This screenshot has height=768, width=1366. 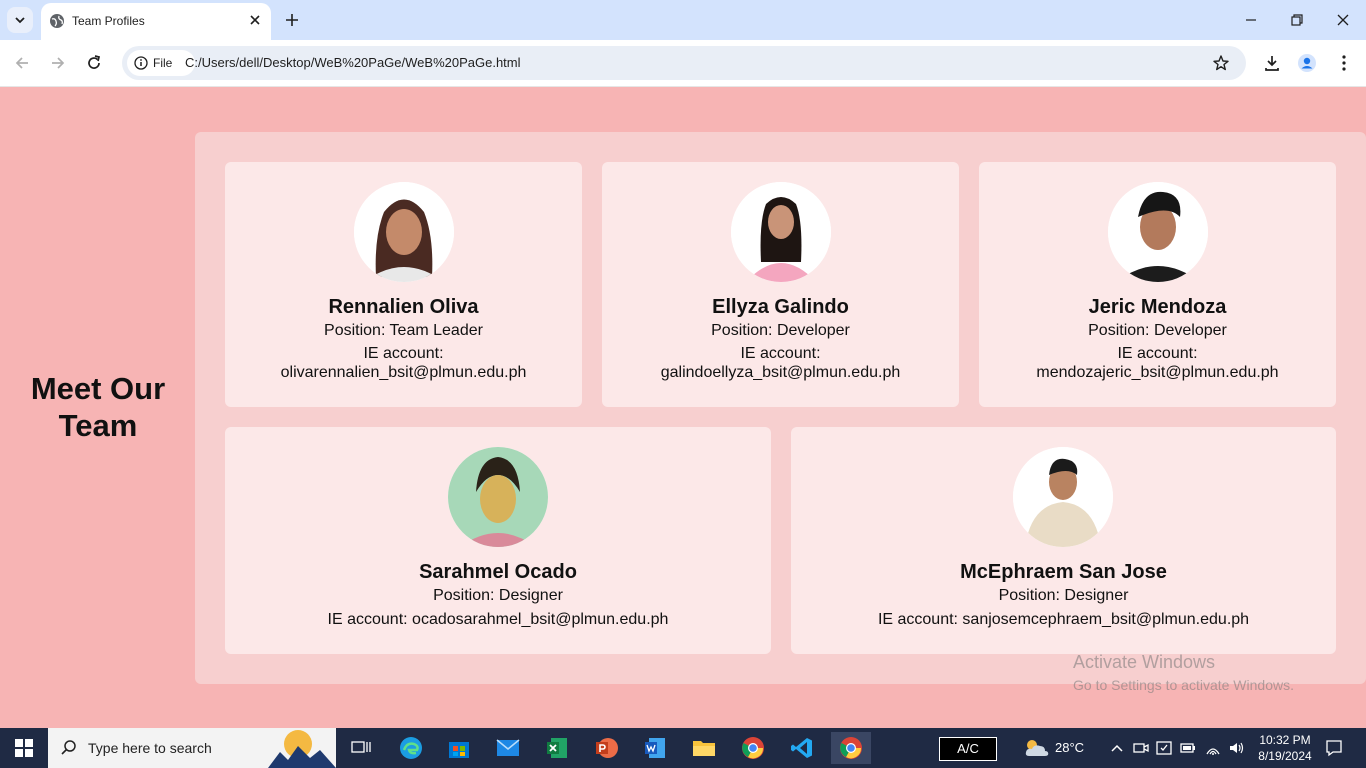 I want to click on tab-search-button, so click(x=20, y=20).